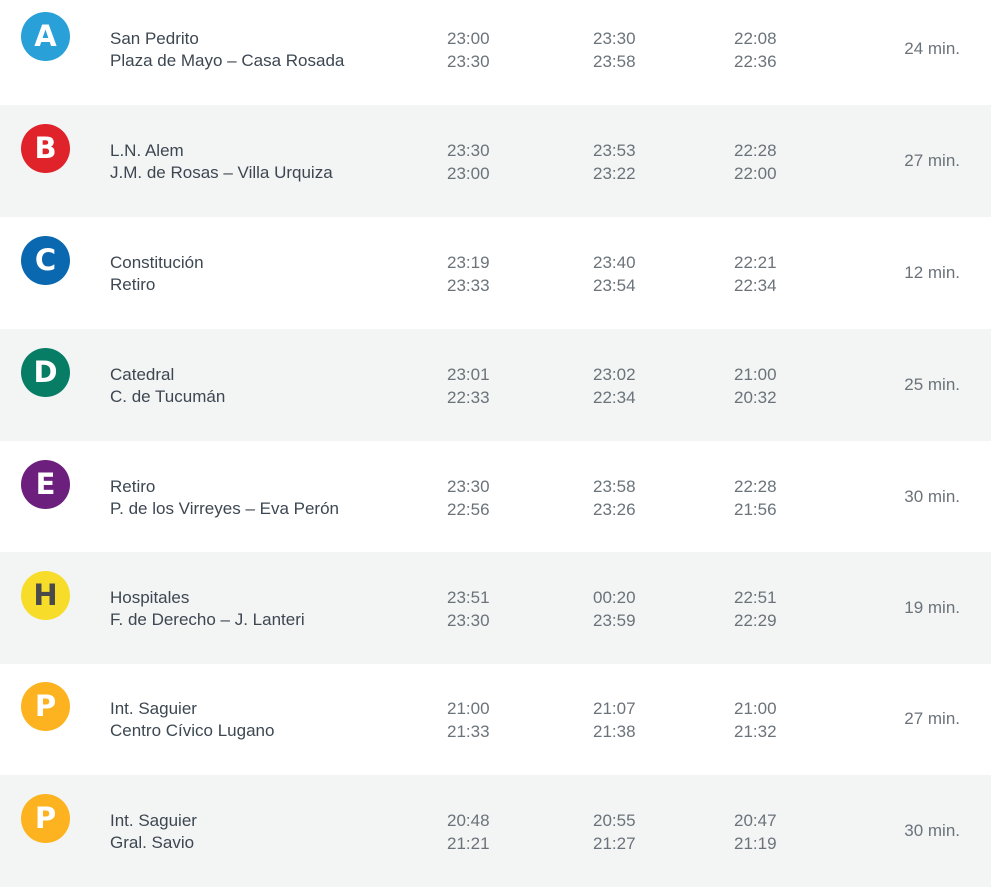 The image size is (991, 887). Describe the element at coordinates (468, 274) in the screenshot. I see `times-column-1: 23:19 23:33` at that location.